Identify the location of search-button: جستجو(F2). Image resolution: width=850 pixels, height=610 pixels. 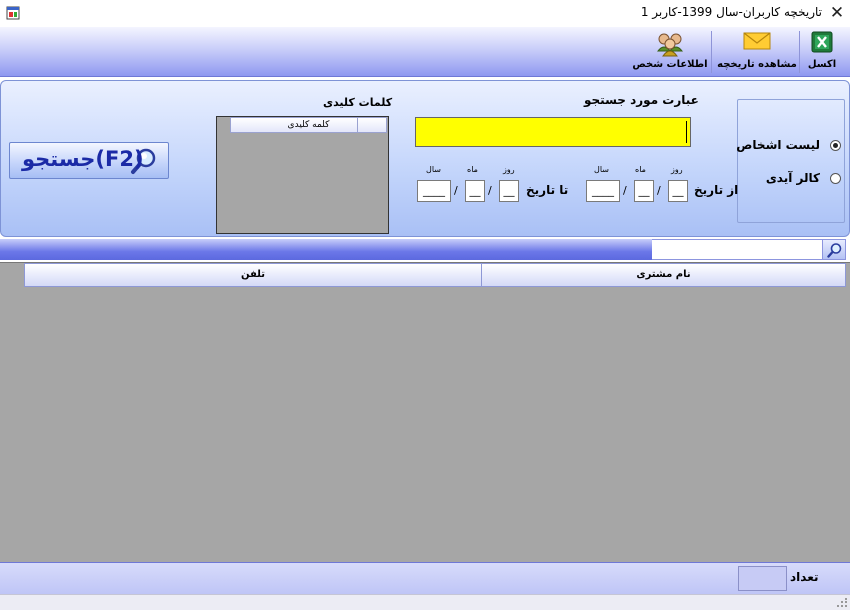
(89, 160).